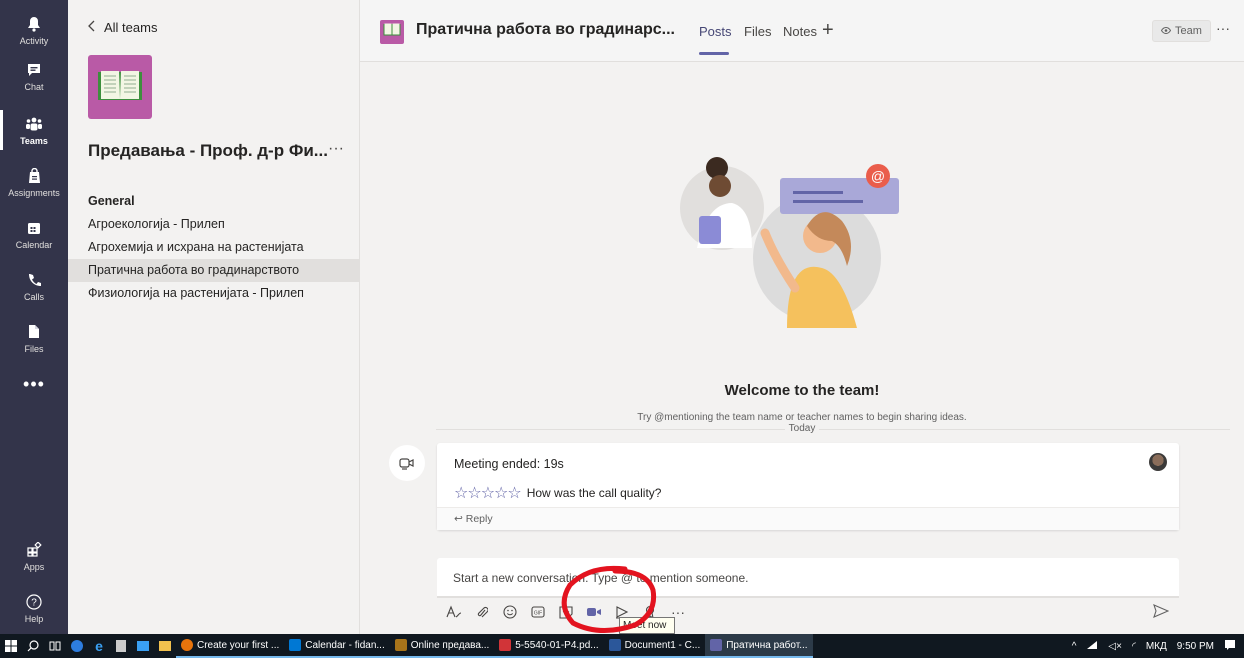 The image size is (1244, 658). I want to click on all-teams-link: All teams, so click(122, 27).